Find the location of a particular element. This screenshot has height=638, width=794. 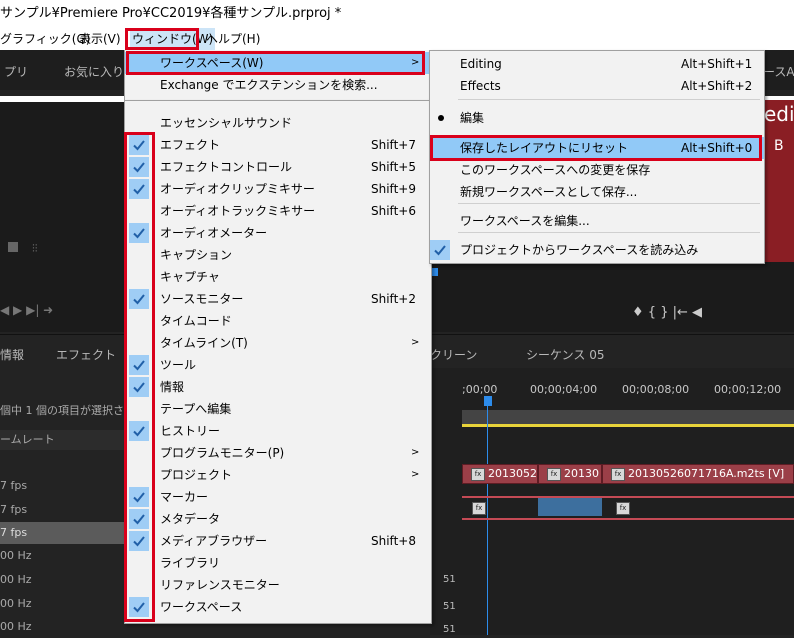

menu-item: プログラムモニター(P) > is located at coordinates (278, 453).